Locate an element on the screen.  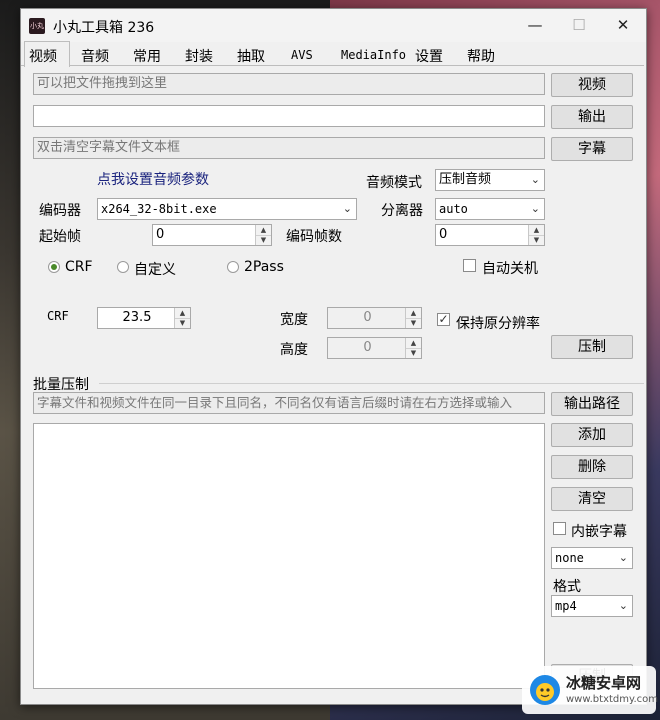
start-frame-value: 0 is located at coordinates (160, 234).